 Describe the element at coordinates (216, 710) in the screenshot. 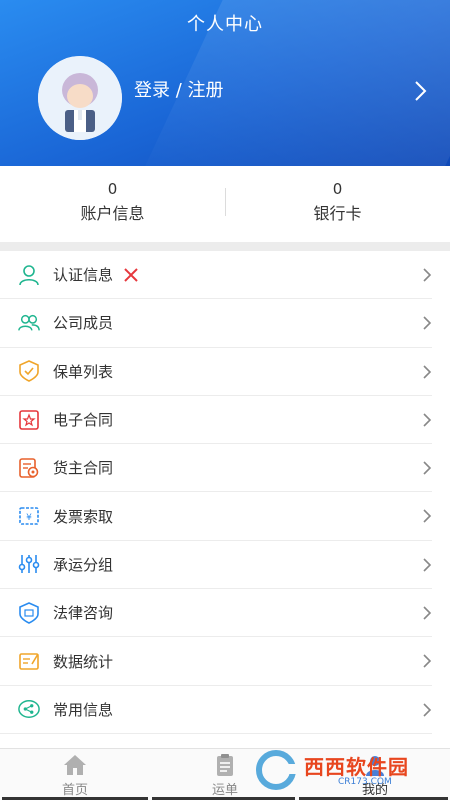

I see `menu-item-common-info: 常用信息` at that location.